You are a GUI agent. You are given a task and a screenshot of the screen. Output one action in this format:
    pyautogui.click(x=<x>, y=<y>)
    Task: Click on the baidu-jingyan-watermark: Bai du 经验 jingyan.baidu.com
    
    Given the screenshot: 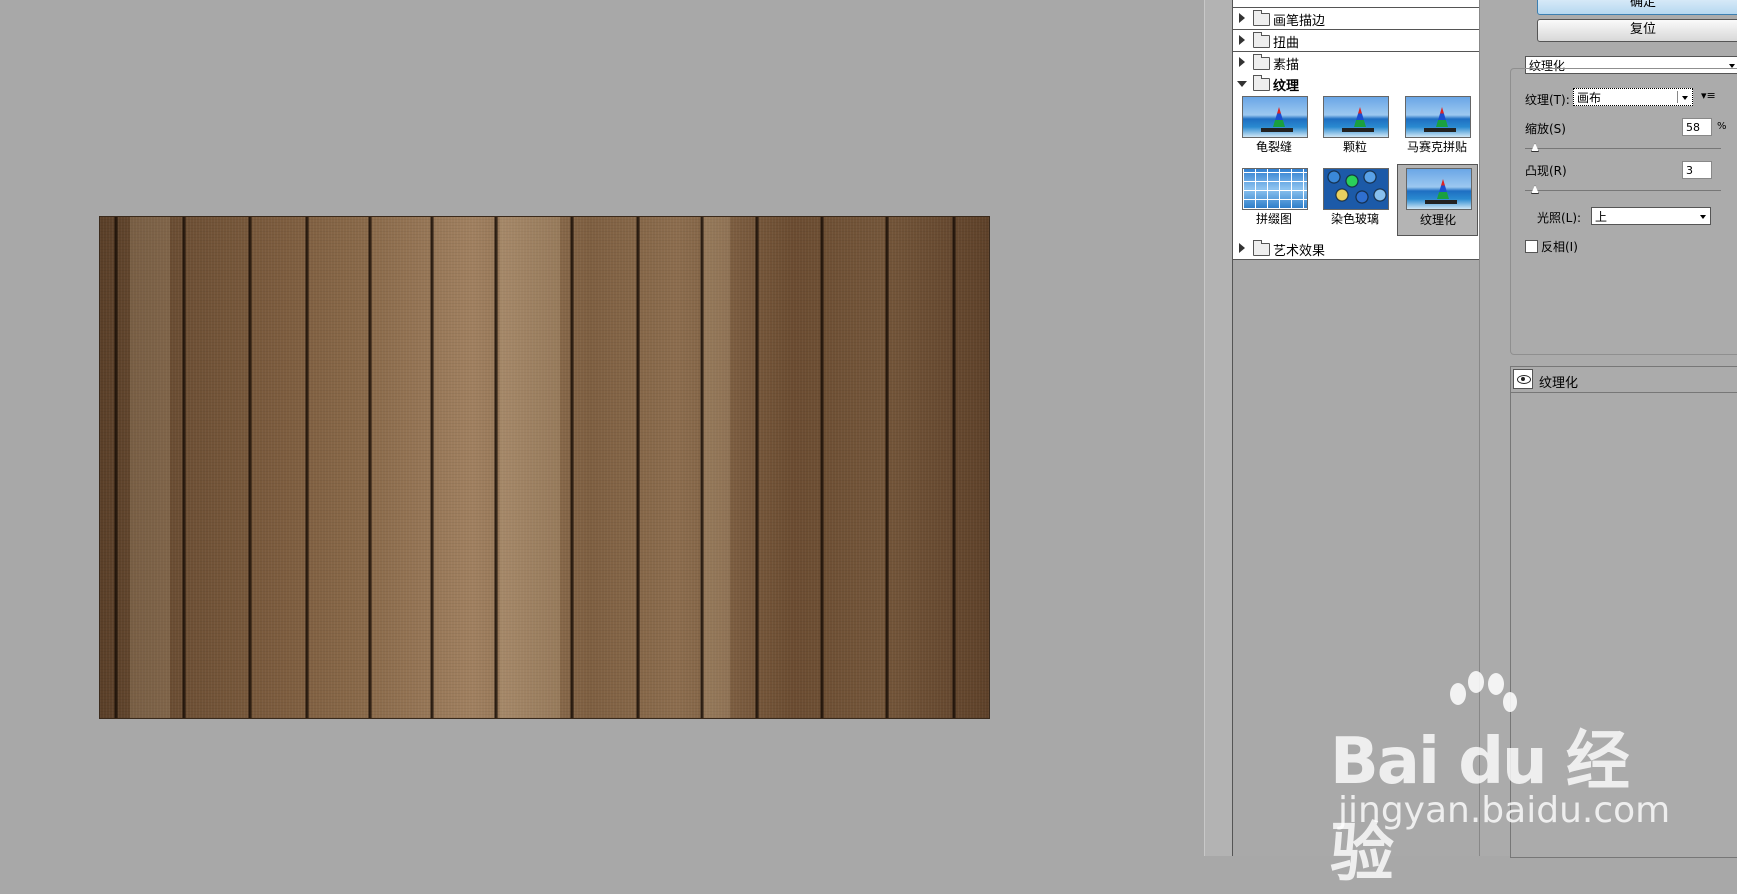 What is the action you would take?
    pyautogui.click(x=1500, y=780)
    